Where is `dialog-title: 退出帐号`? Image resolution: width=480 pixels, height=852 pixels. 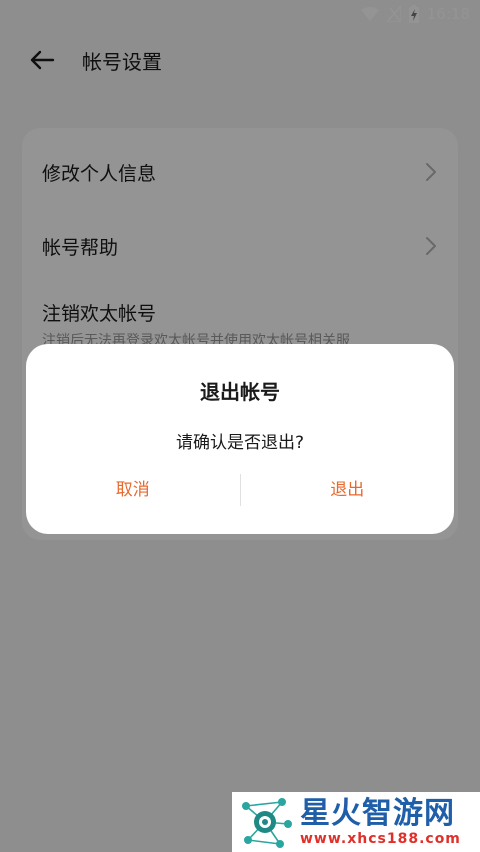
dialog-title: 退出帐号 is located at coordinates (240, 392).